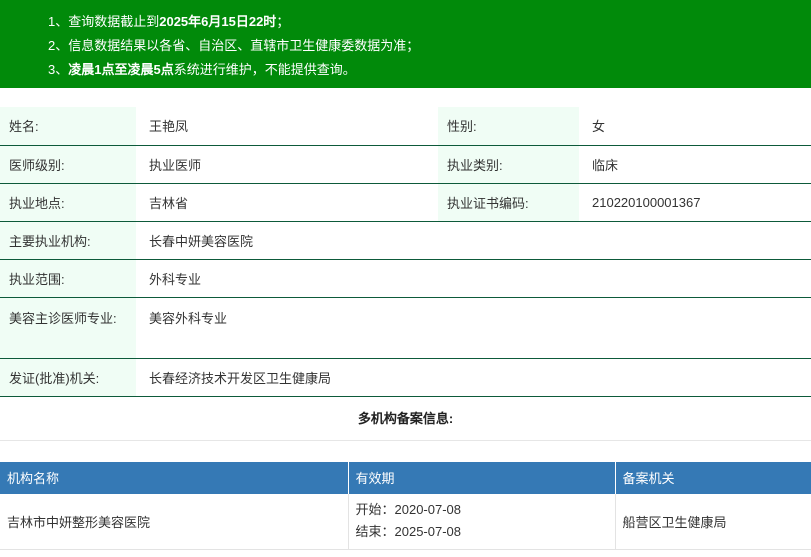  What do you see at coordinates (287, 202) in the screenshot?
I see `location-value: 吉林省` at bounding box center [287, 202].